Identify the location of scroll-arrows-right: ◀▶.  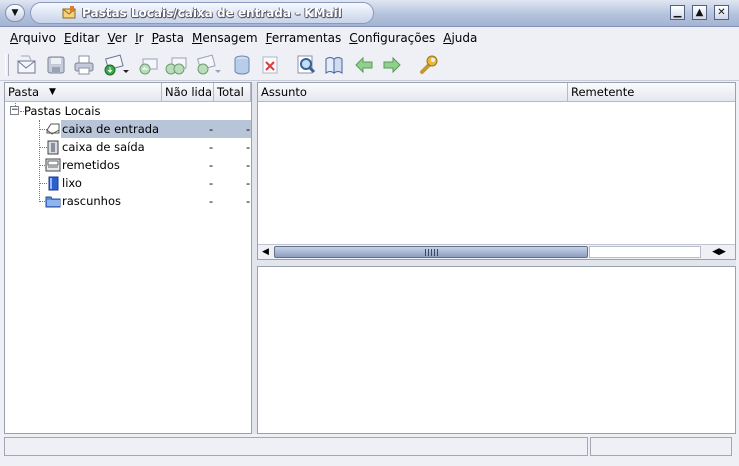
(719, 252).